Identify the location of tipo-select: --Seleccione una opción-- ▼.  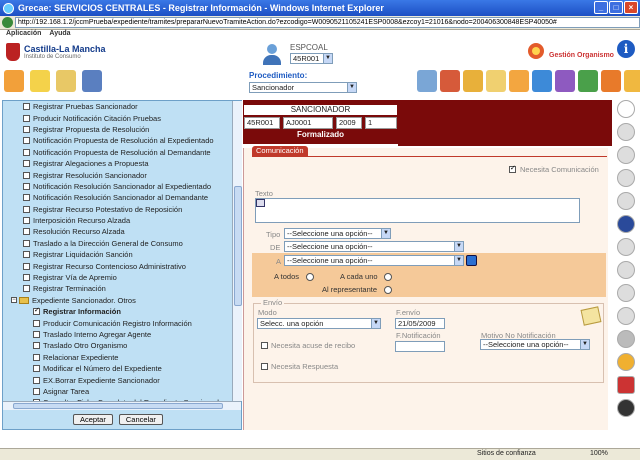
(337, 233).